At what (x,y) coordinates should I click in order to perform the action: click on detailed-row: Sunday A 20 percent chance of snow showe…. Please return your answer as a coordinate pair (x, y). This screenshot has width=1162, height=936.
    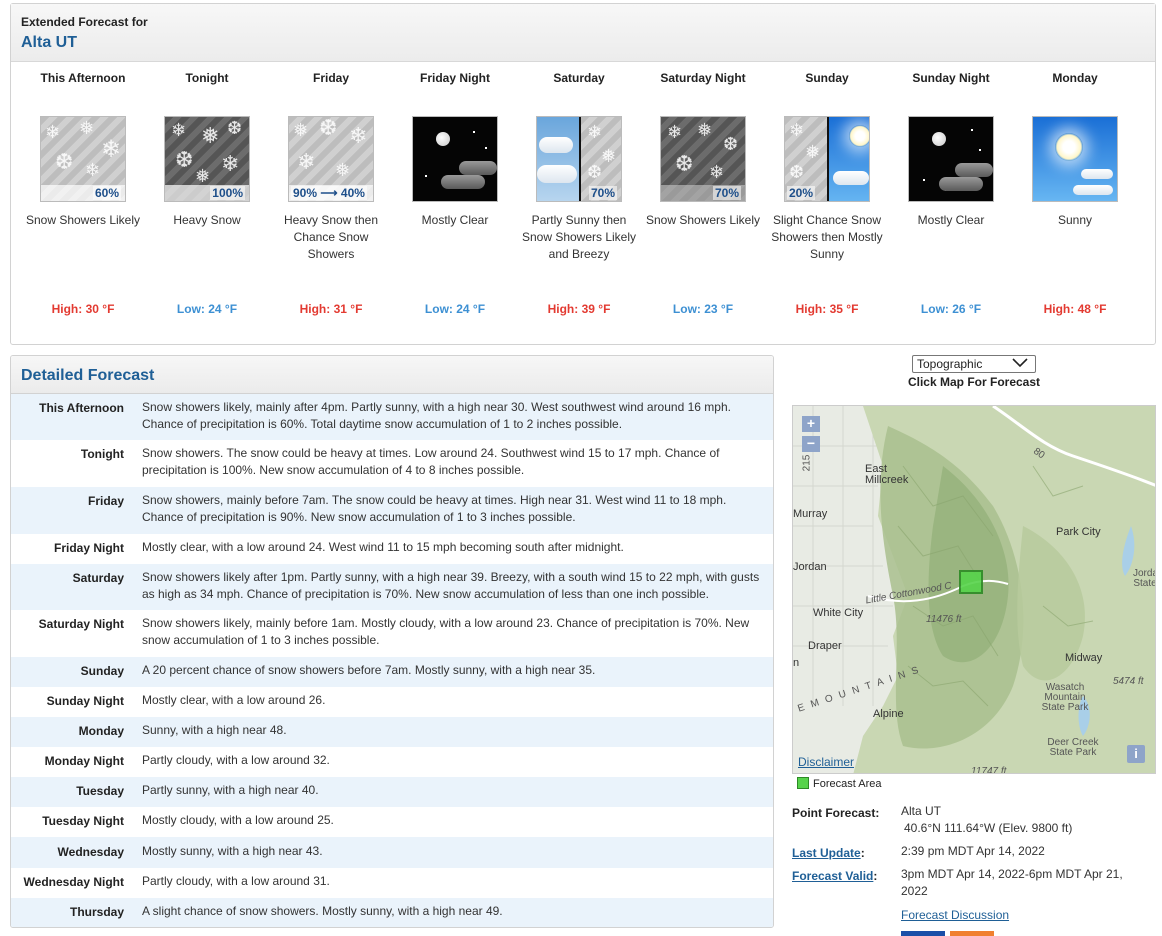
    Looking at the image, I should click on (392, 672).